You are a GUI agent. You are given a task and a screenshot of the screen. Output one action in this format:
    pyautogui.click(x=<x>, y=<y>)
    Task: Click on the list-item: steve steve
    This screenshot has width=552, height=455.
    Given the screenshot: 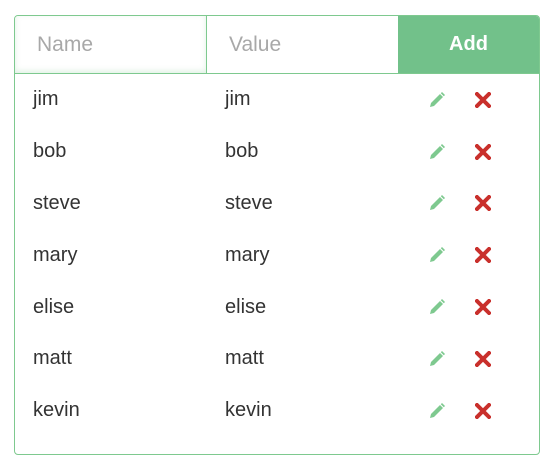 What is the action you would take?
    pyautogui.click(x=277, y=204)
    